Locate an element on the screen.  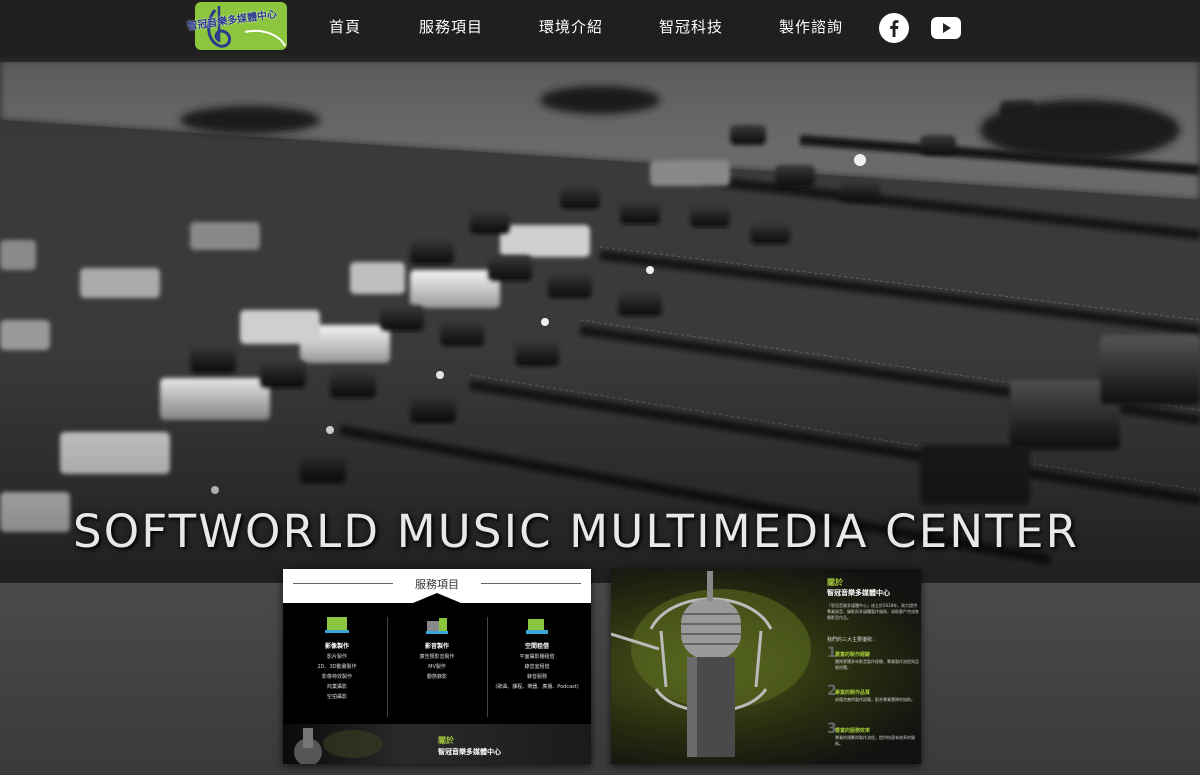
about-heading: 關於 is located at coordinates (835, 582).